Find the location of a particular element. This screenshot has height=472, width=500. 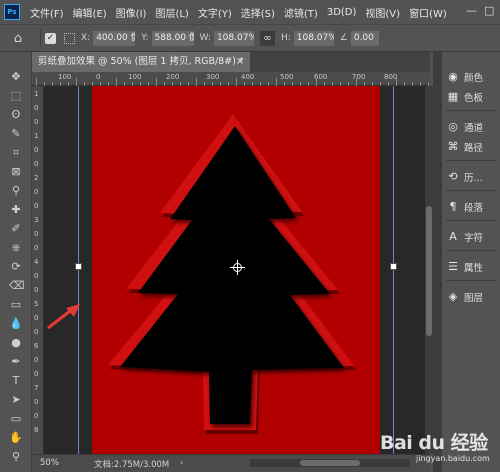

close-tab-icon: × is located at coordinates (240, 62).